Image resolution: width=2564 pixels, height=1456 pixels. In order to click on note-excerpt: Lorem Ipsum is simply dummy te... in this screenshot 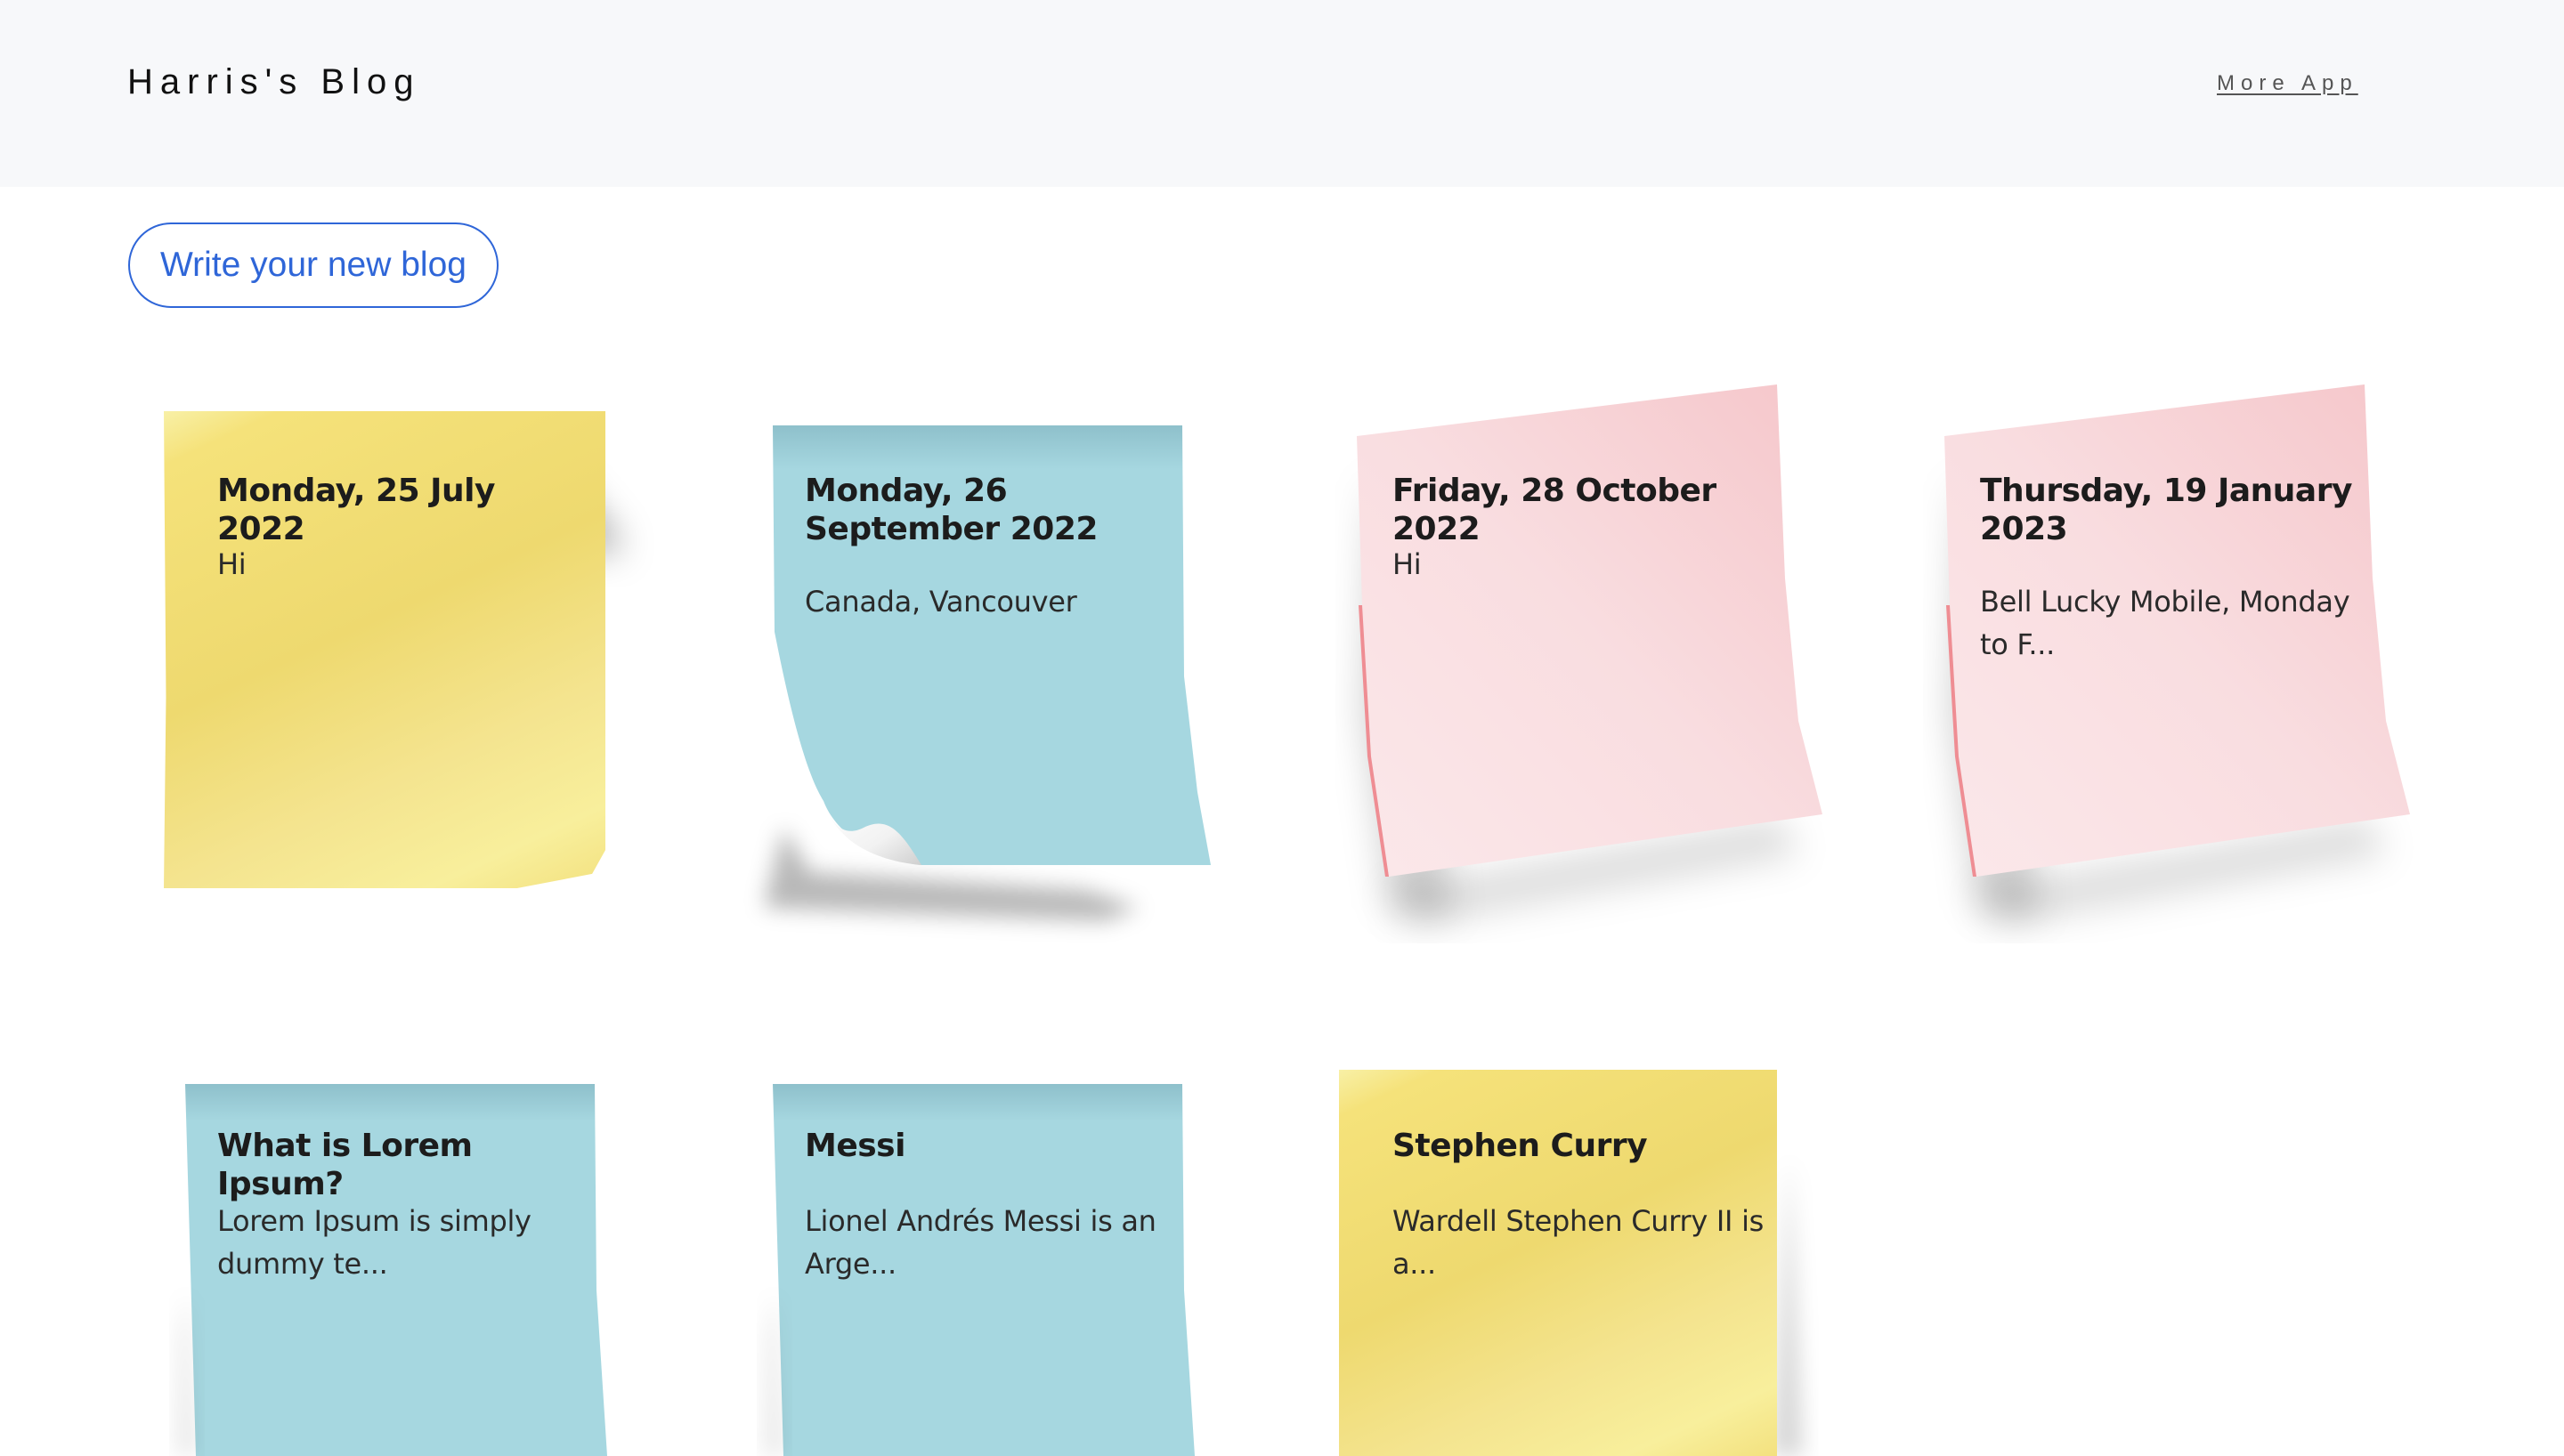, I will do `click(374, 1242)`.